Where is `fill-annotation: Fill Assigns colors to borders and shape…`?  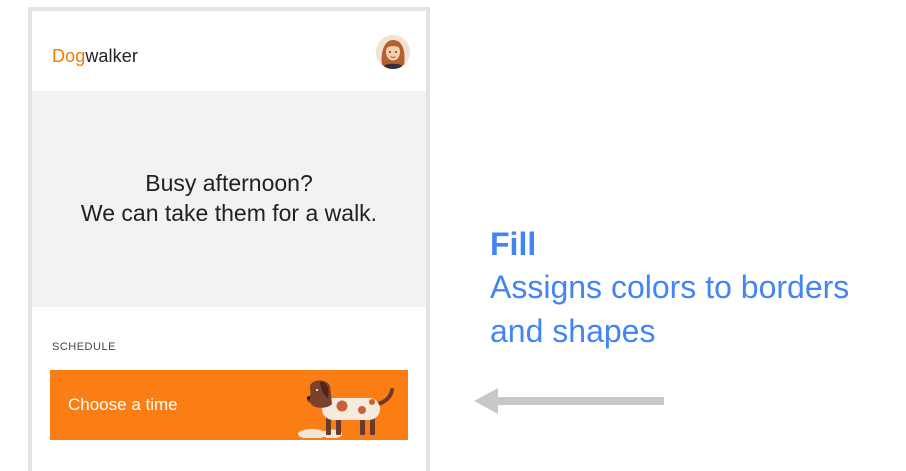 fill-annotation: Fill Assigns colors to borders and shape… is located at coordinates (690, 288).